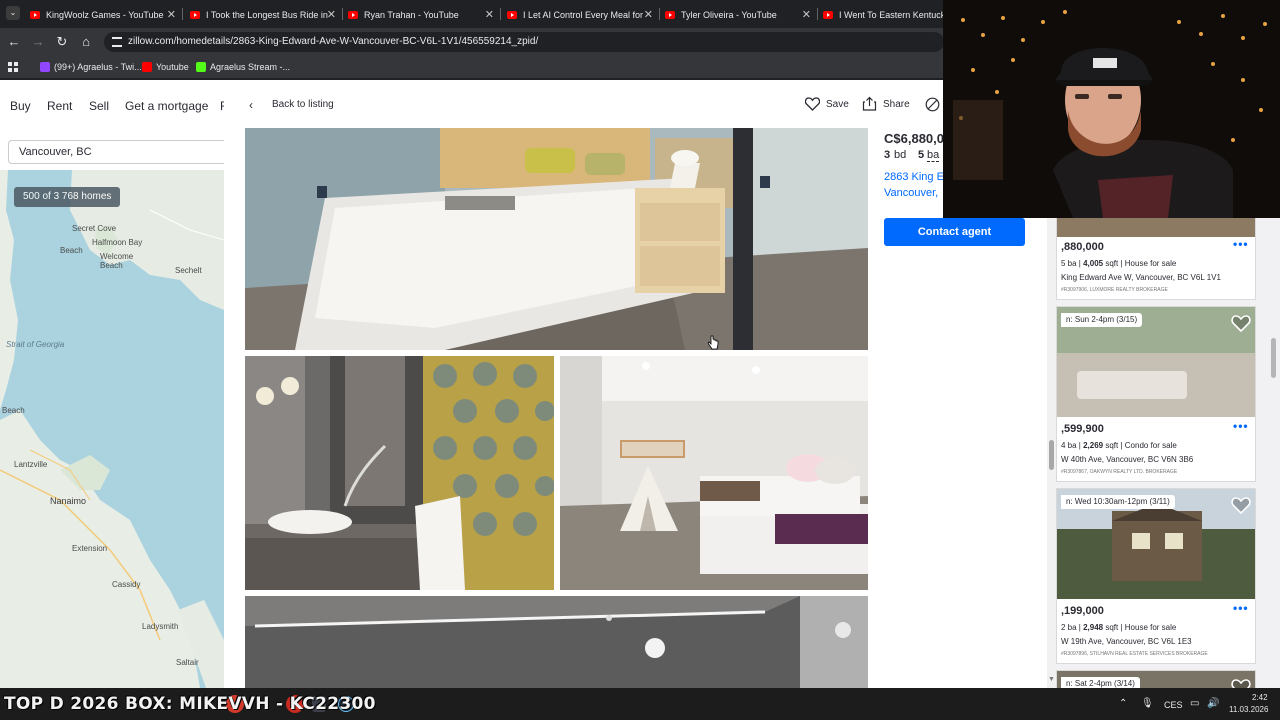 This screenshot has width=1280, height=720. I want to click on kick-icon, so click(201, 67).